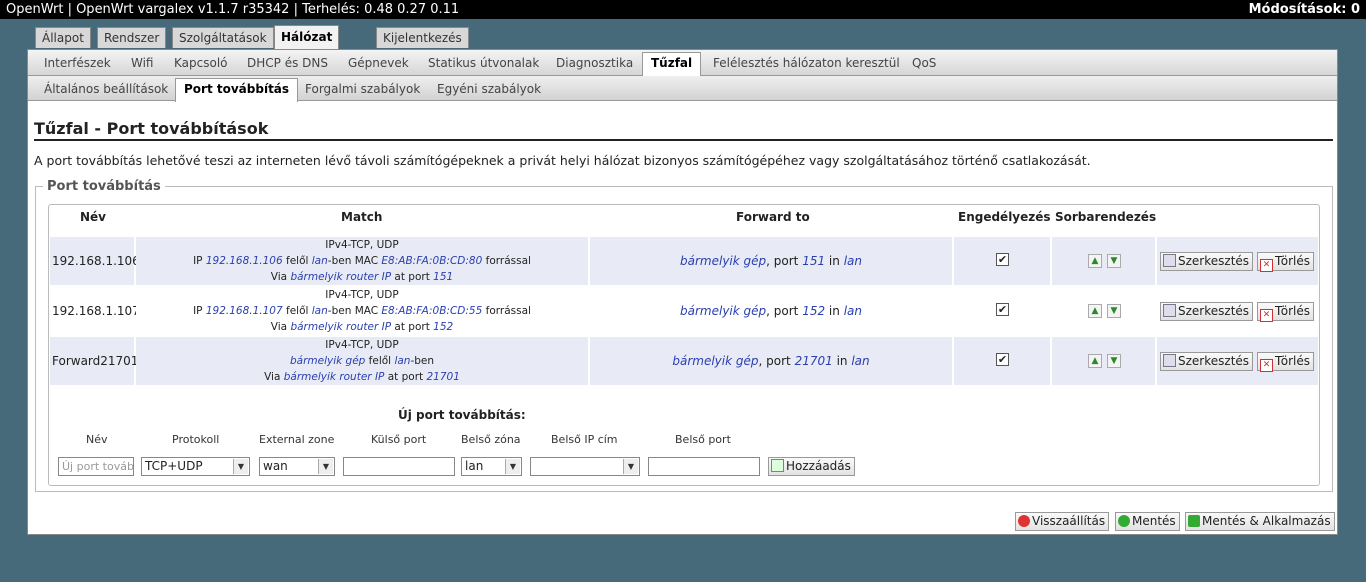 The height and width of the screenshot is (582, 1366). What do you see at coordinates (483, 63) in the screenshot?
I see `subtab-static-routes: Statikus útvonalak` at bounding box center [483, 63].